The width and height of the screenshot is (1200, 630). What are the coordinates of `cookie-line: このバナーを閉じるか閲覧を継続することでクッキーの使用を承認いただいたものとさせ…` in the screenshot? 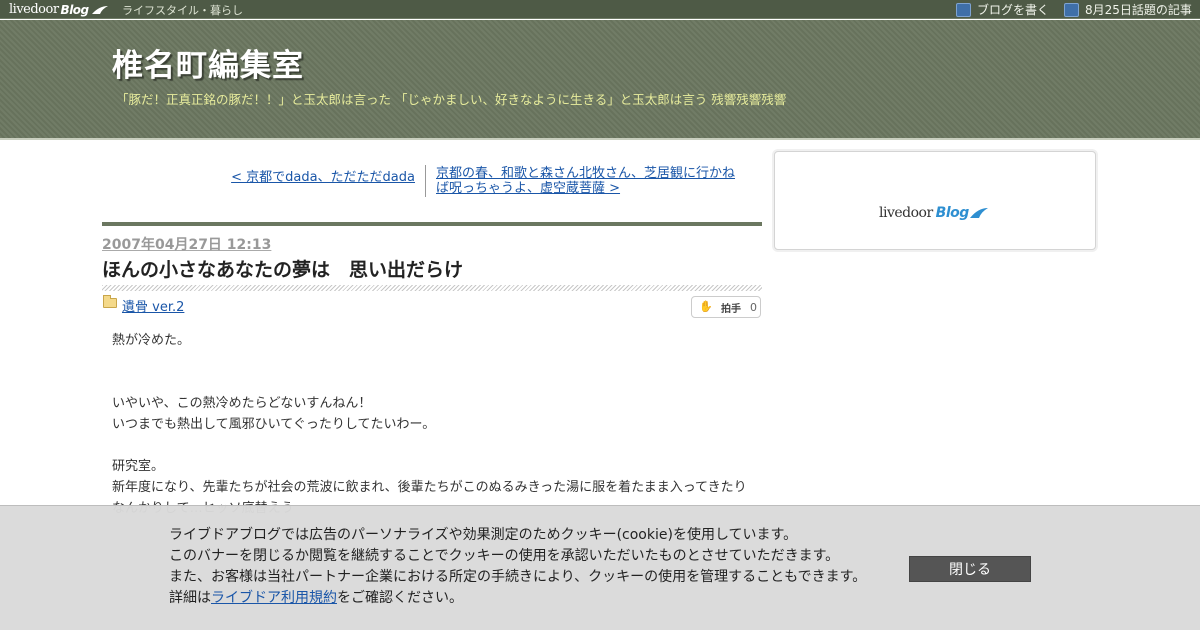 It's located at (504, 556).